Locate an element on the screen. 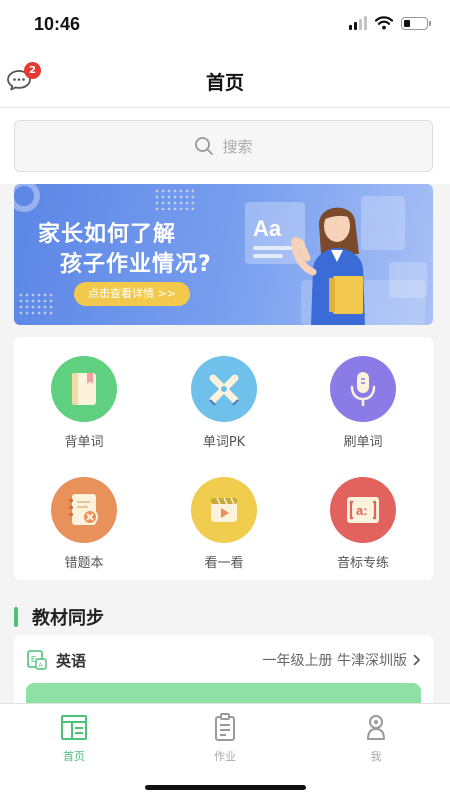 The width and height of the screenshot is (450, 800). tab-label: 作业 is located at coordinates (225, 756).